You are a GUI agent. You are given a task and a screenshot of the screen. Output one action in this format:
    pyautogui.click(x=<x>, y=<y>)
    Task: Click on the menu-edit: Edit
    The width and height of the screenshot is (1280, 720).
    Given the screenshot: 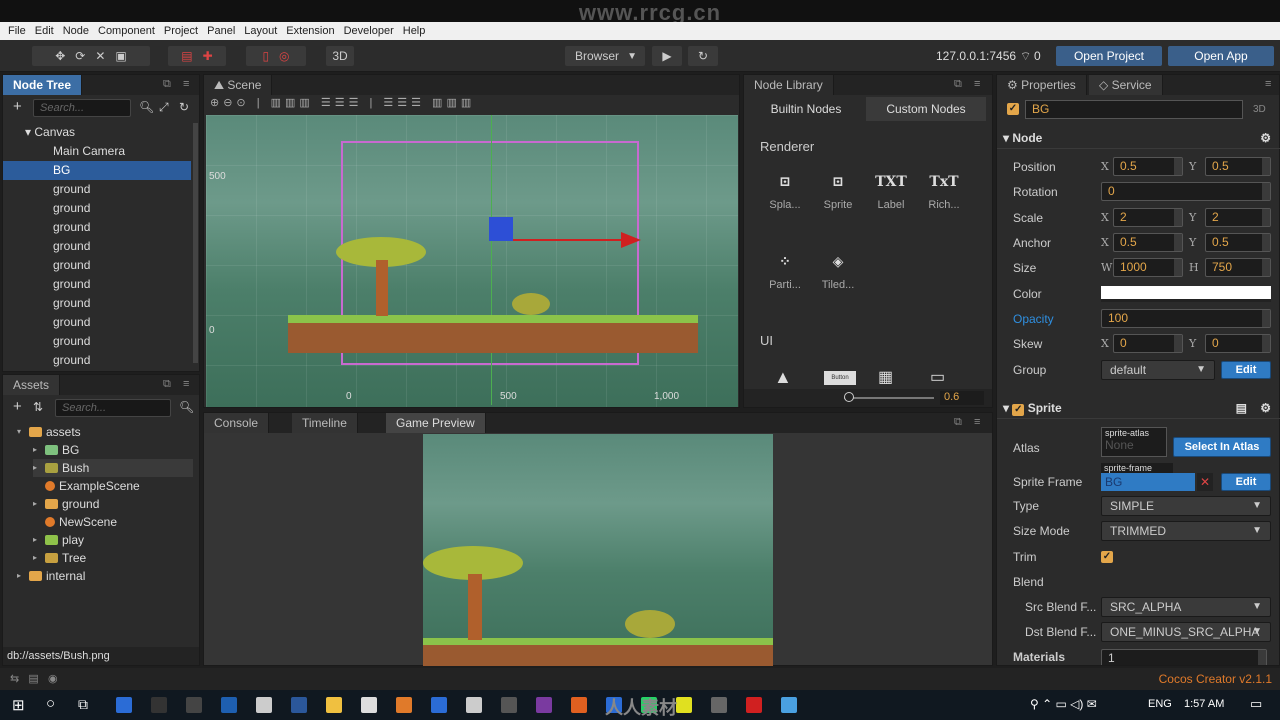 What is the action you would take?
    pyautogui.click(x=44, y=31)
    